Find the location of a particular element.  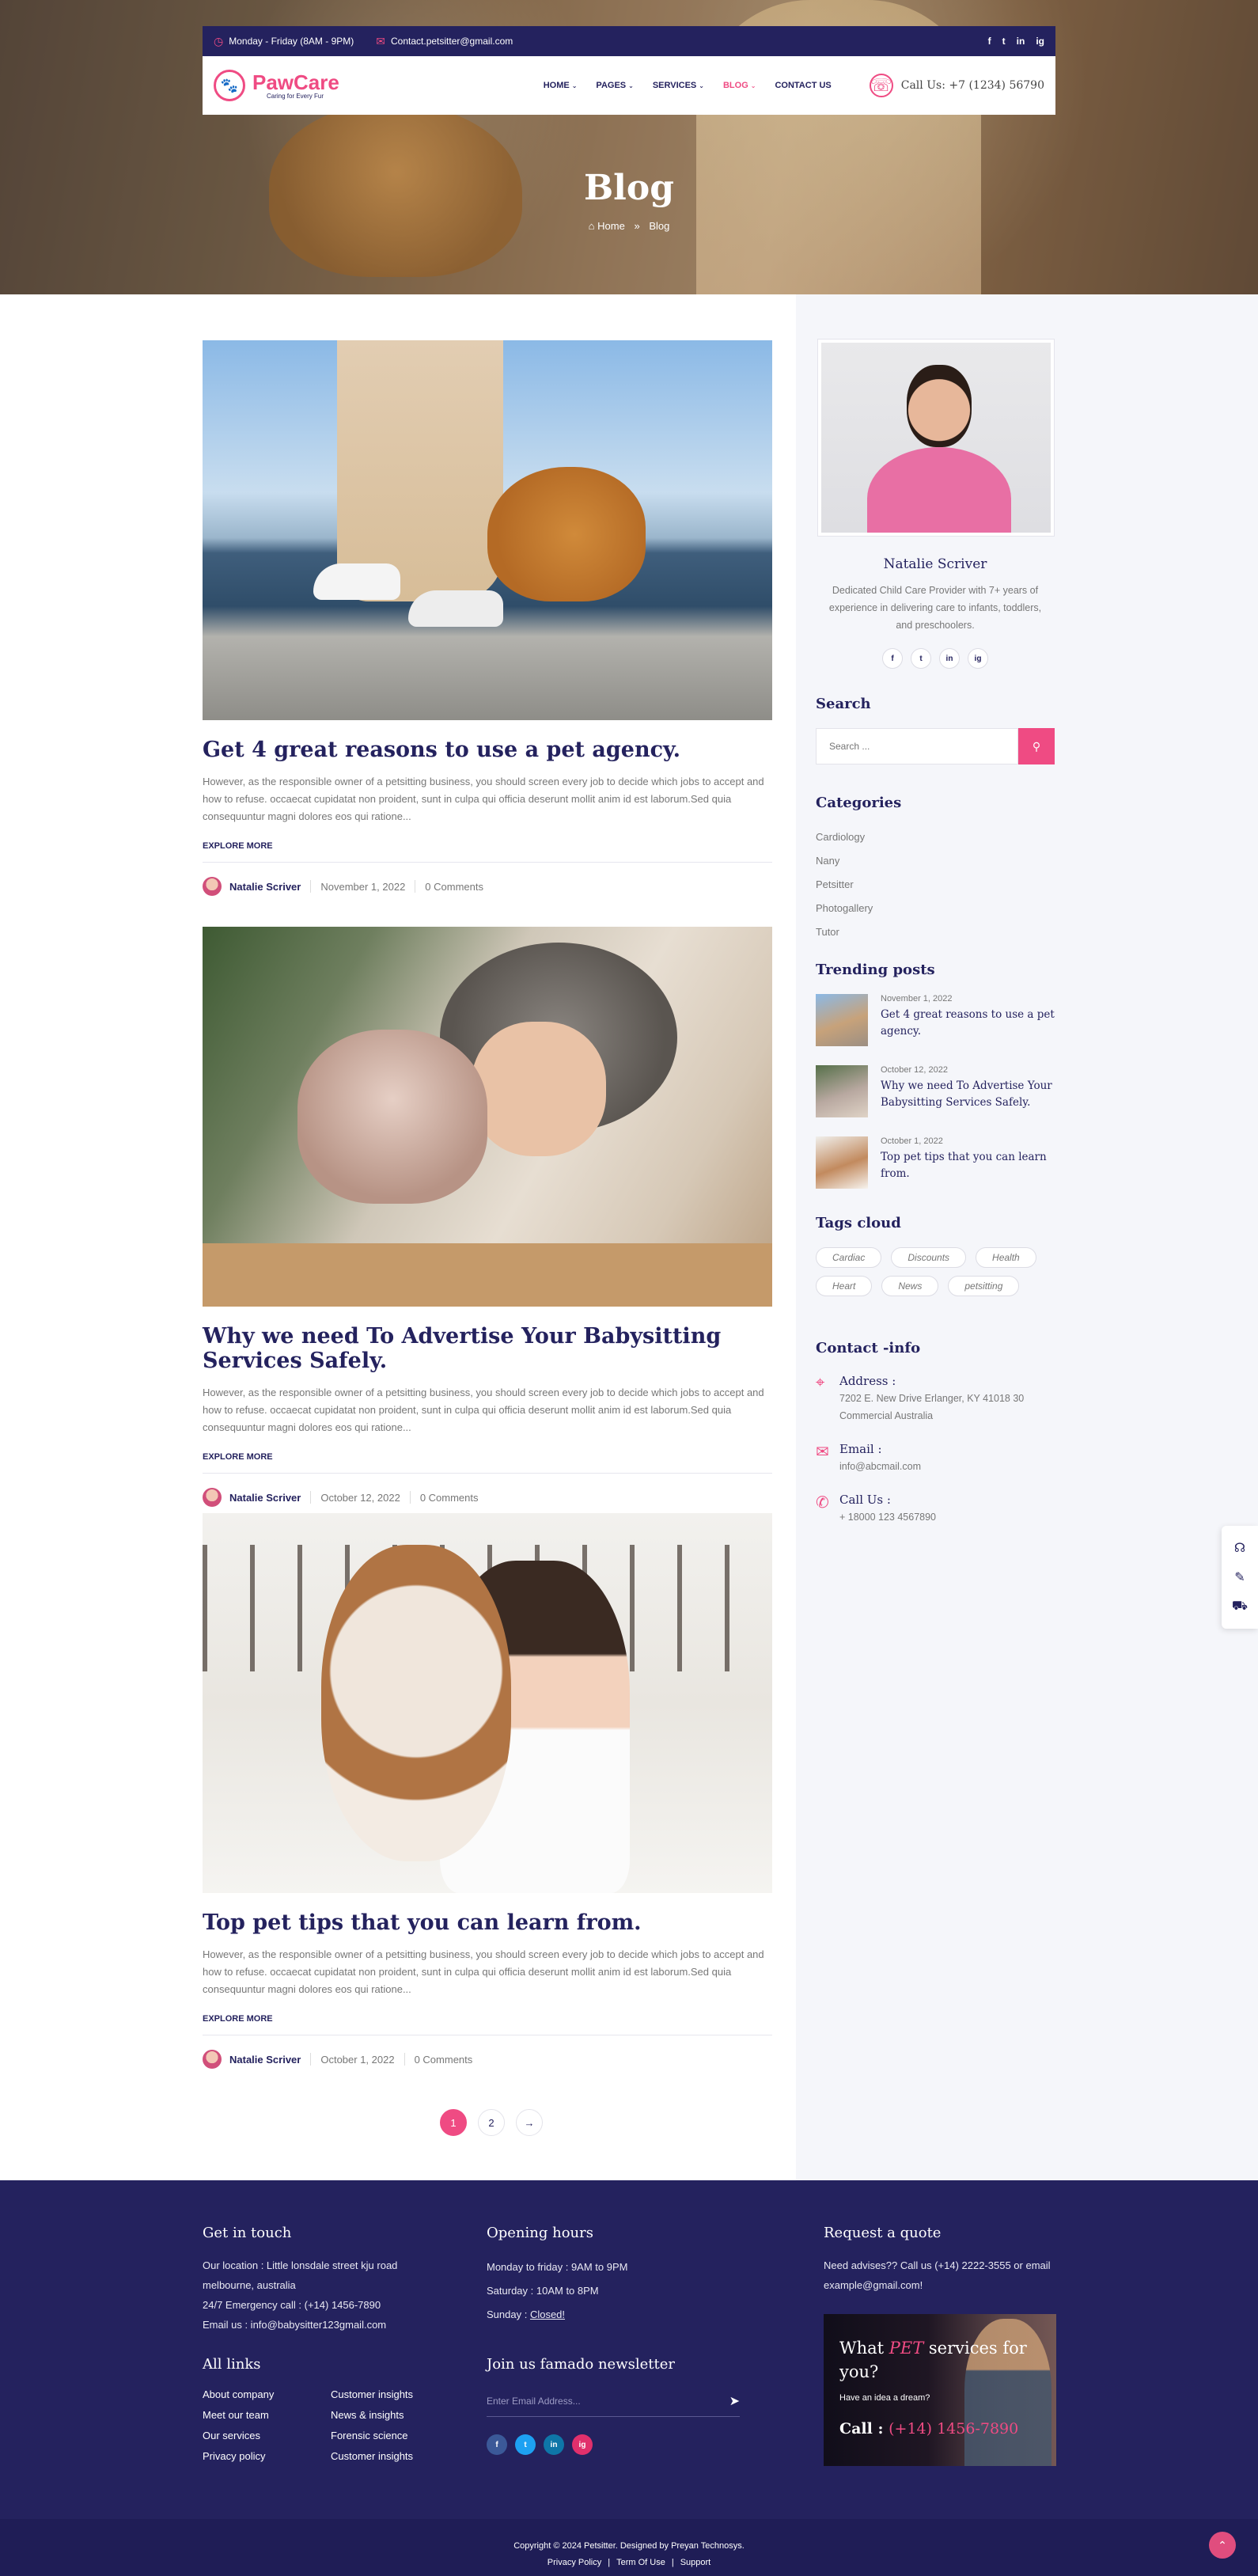

footer-title: Opening hours is located at coordinates (540, 2233).